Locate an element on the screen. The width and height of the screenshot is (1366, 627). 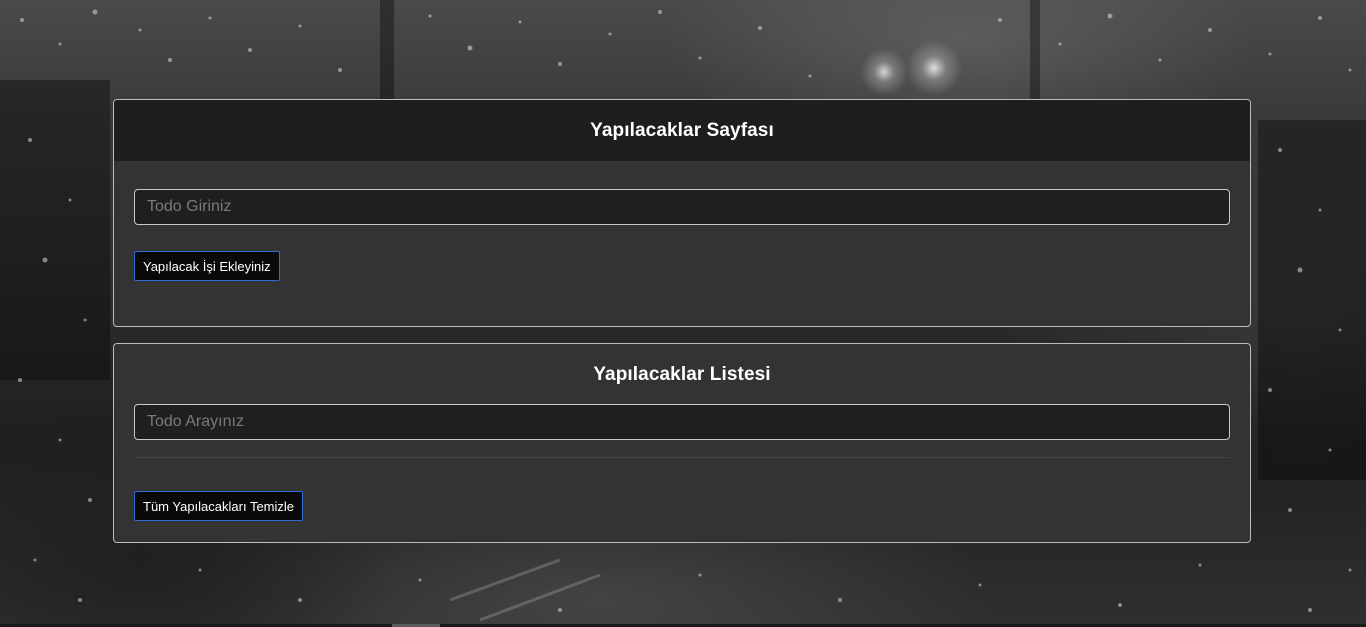
todo-list-header: Yapılacaklar Listesi is located at coordinates (682, 368).